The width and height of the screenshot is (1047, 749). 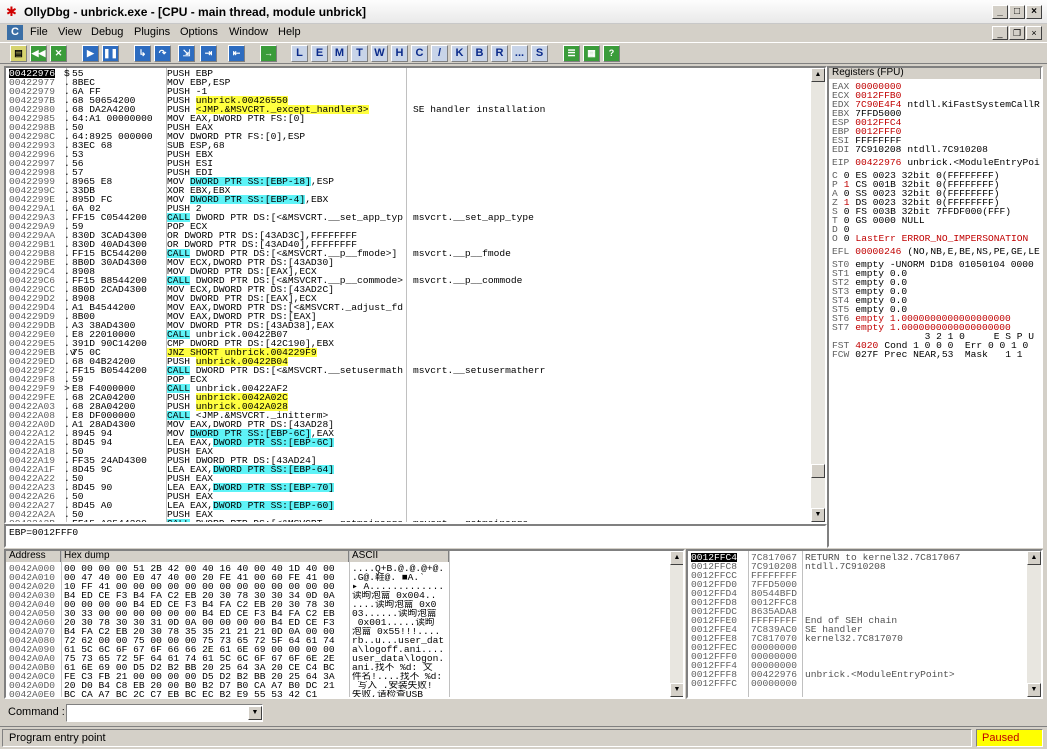 I want to click on disassembly-row: 00422A18. 50 PUSH EAX, so click(x=415, y=452).